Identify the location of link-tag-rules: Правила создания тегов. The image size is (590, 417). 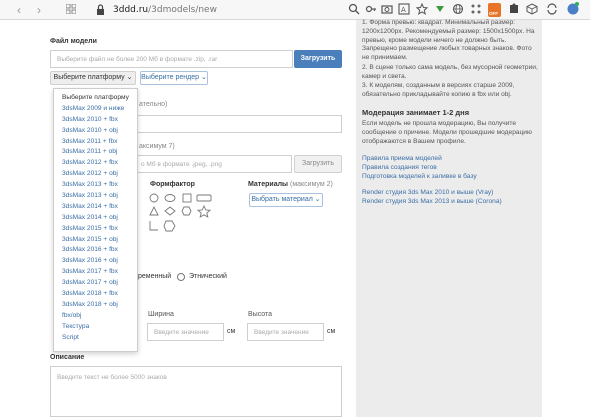
(399, 167).